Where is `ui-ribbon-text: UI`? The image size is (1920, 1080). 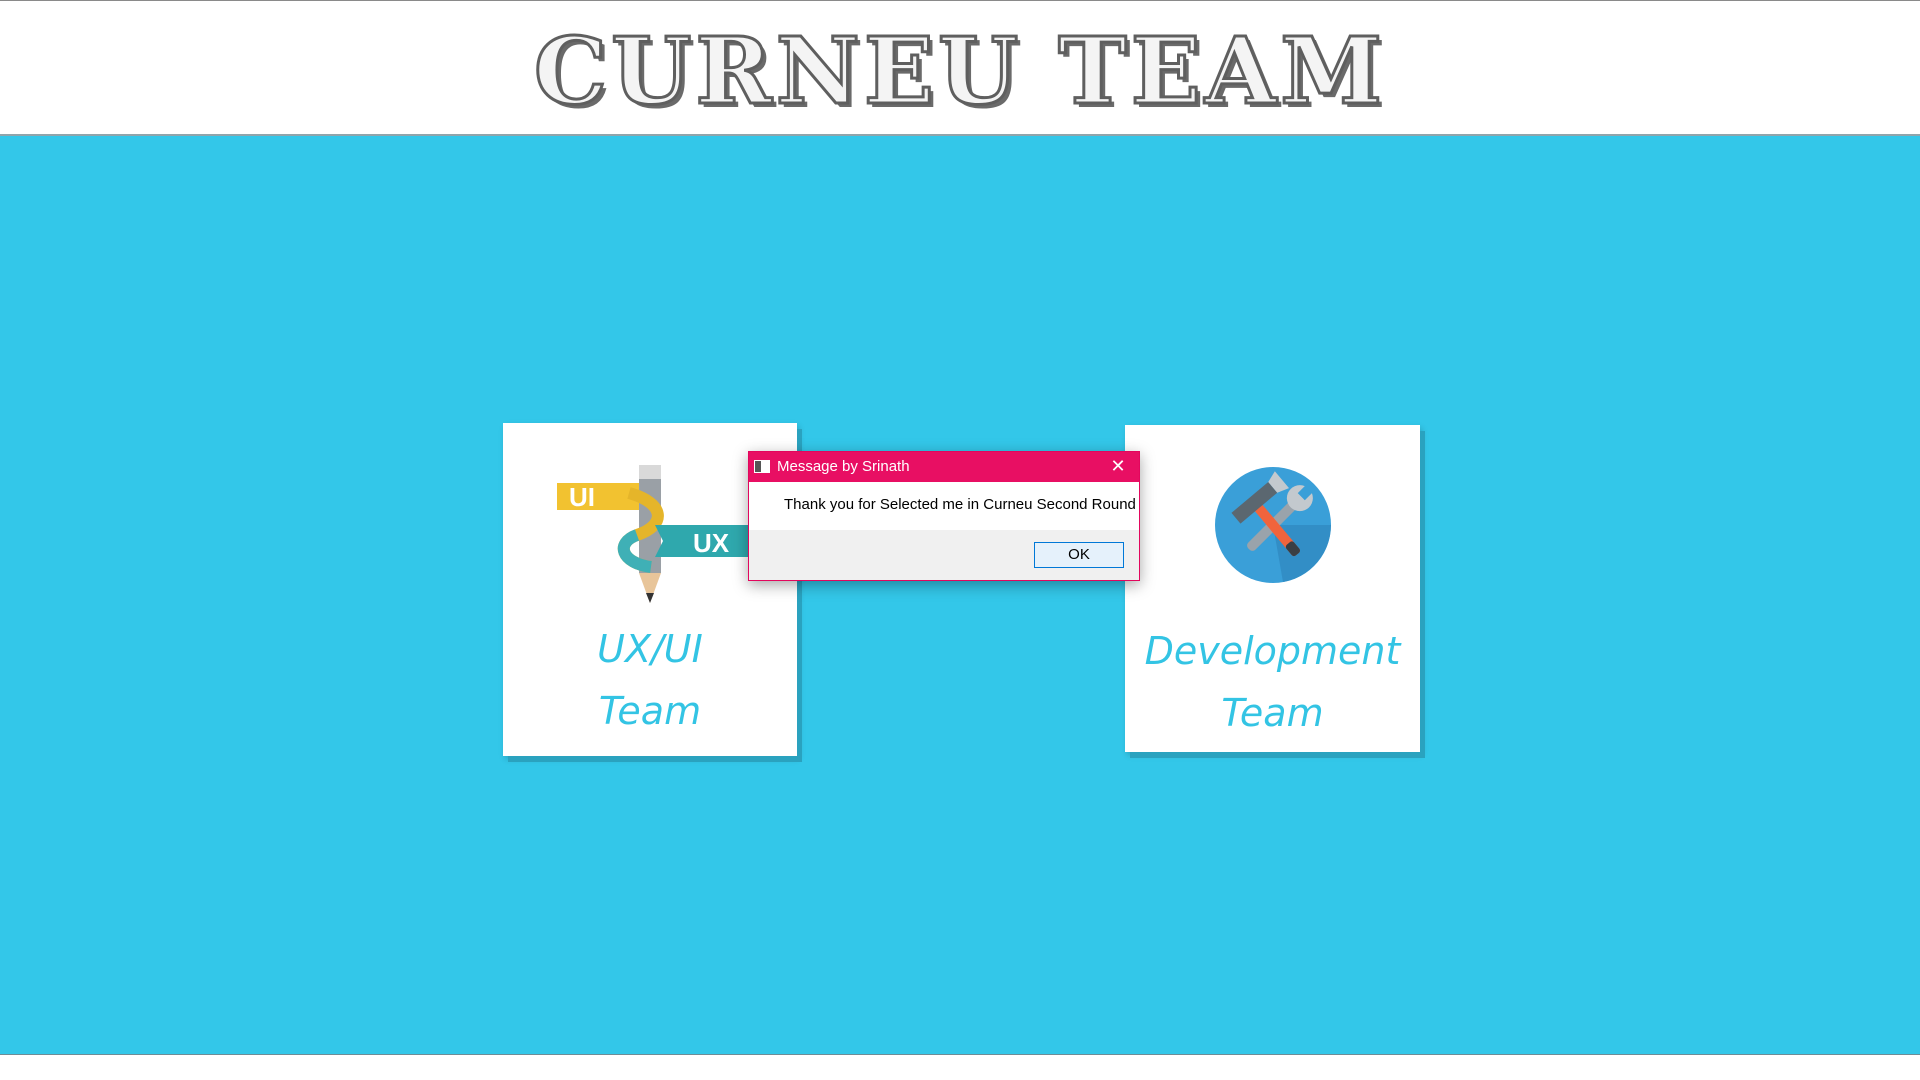 ui-ribbon-text: UI is located at coordinates (582, 497).